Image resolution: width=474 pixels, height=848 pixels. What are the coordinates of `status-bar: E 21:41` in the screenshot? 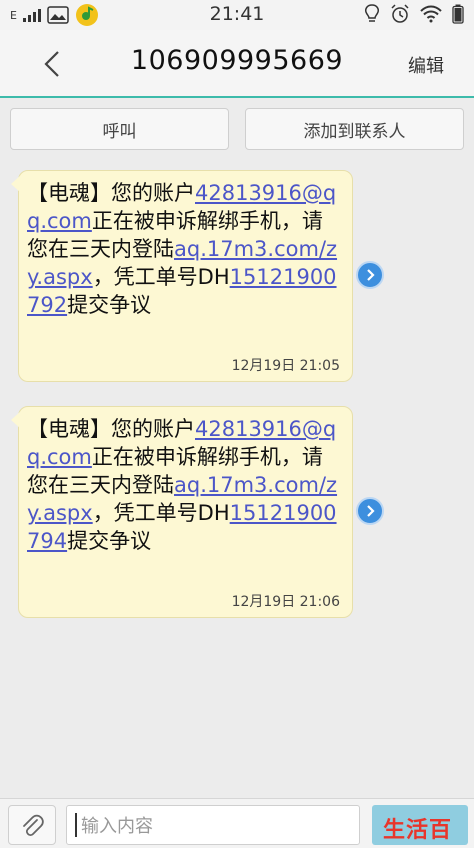 It's located at (237, 15).